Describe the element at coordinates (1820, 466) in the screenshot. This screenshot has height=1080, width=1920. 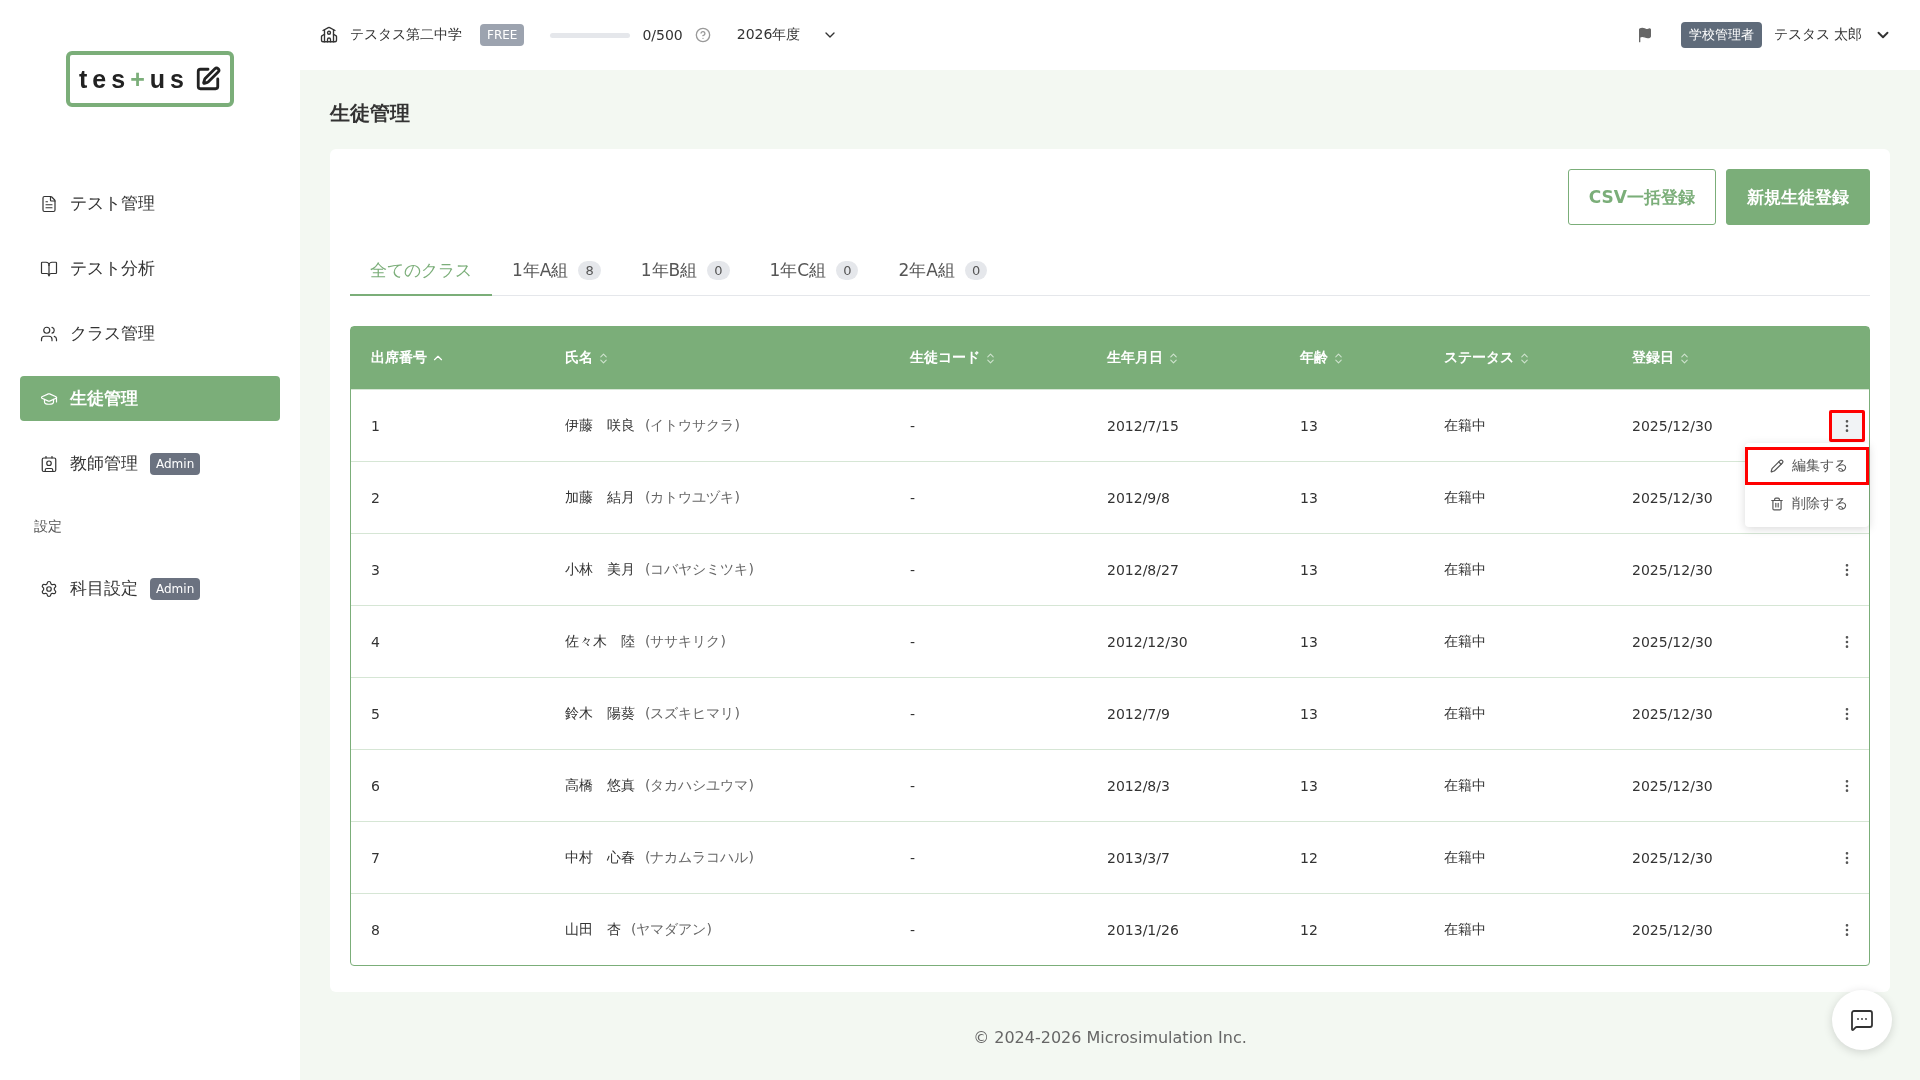
I see `menu-item-label: 編集する` at that location.